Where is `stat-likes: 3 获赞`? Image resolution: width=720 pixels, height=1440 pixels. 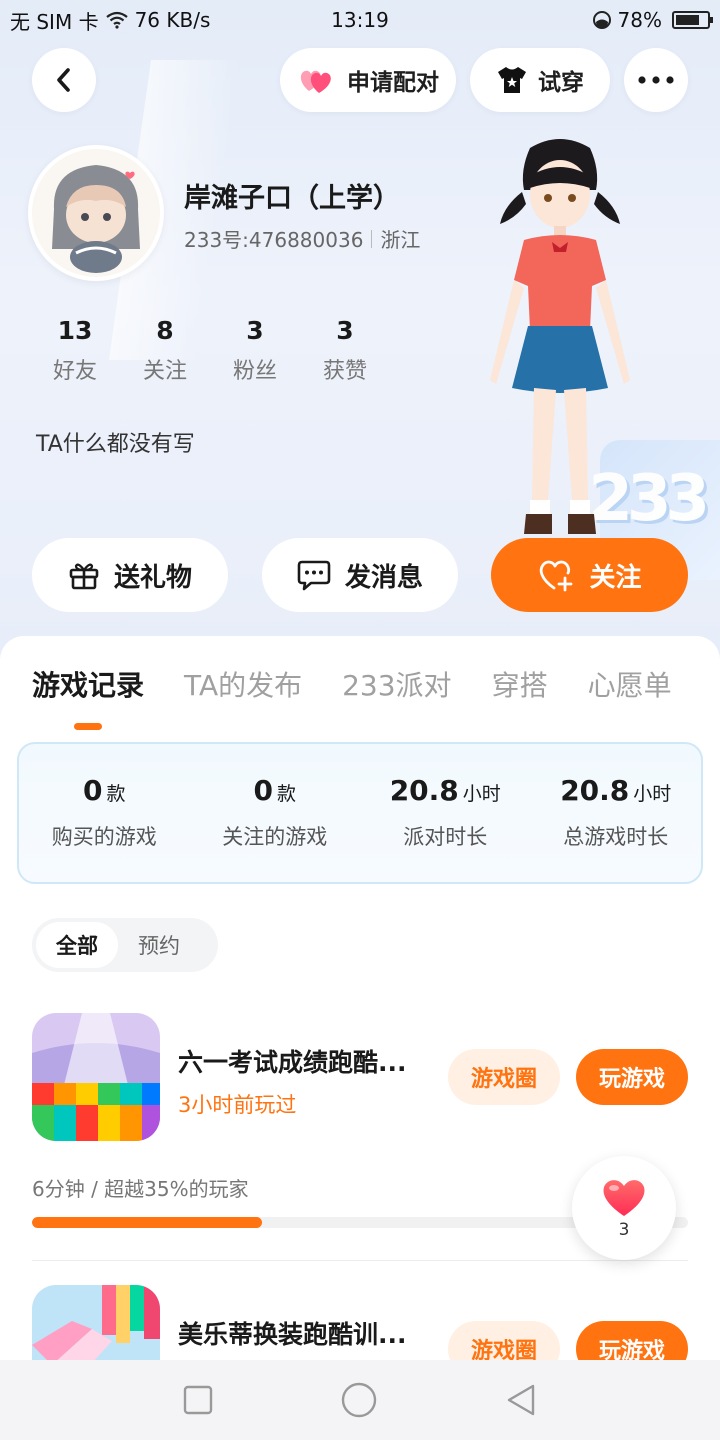 stat-likes: 3 获赞 is located at coordinates (345, 350).